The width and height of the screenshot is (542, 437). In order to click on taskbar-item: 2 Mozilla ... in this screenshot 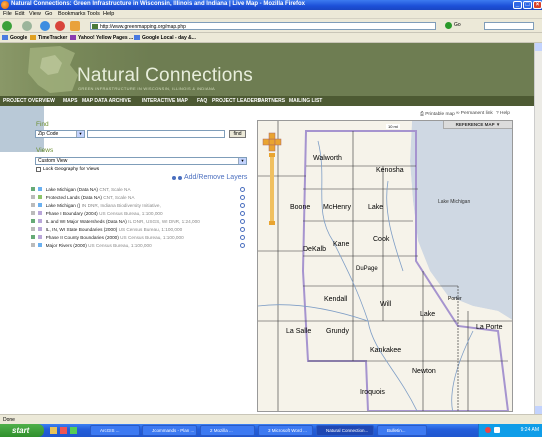, I will do `click(227, 430)`.